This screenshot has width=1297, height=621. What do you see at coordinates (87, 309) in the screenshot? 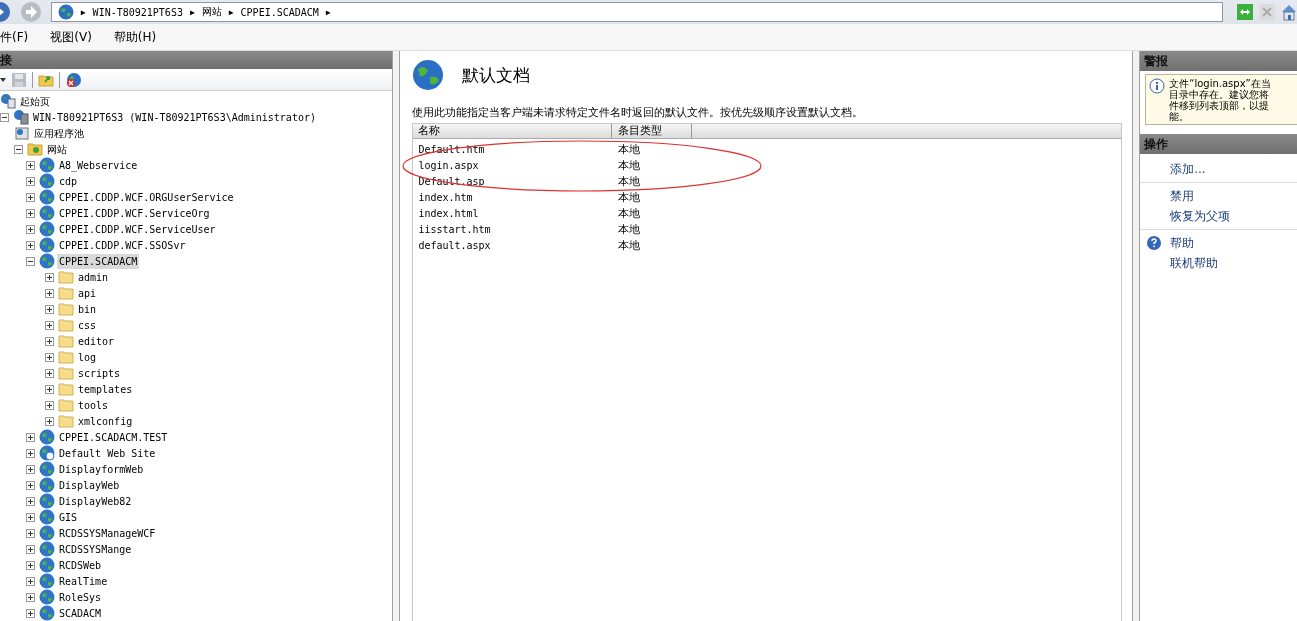
I see `tree-item: bin` at bounding box center [87, 309].